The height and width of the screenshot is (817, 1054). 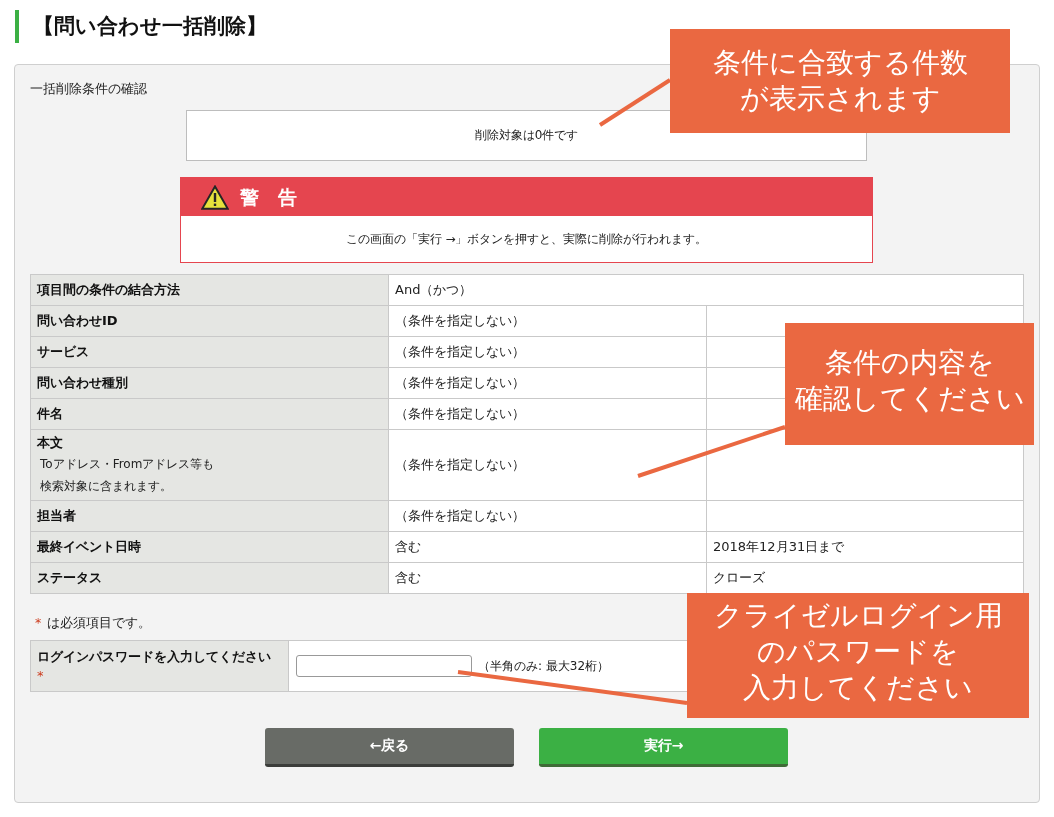 I want to click on callout-text: 入力してください, so click(x=858, y=687).